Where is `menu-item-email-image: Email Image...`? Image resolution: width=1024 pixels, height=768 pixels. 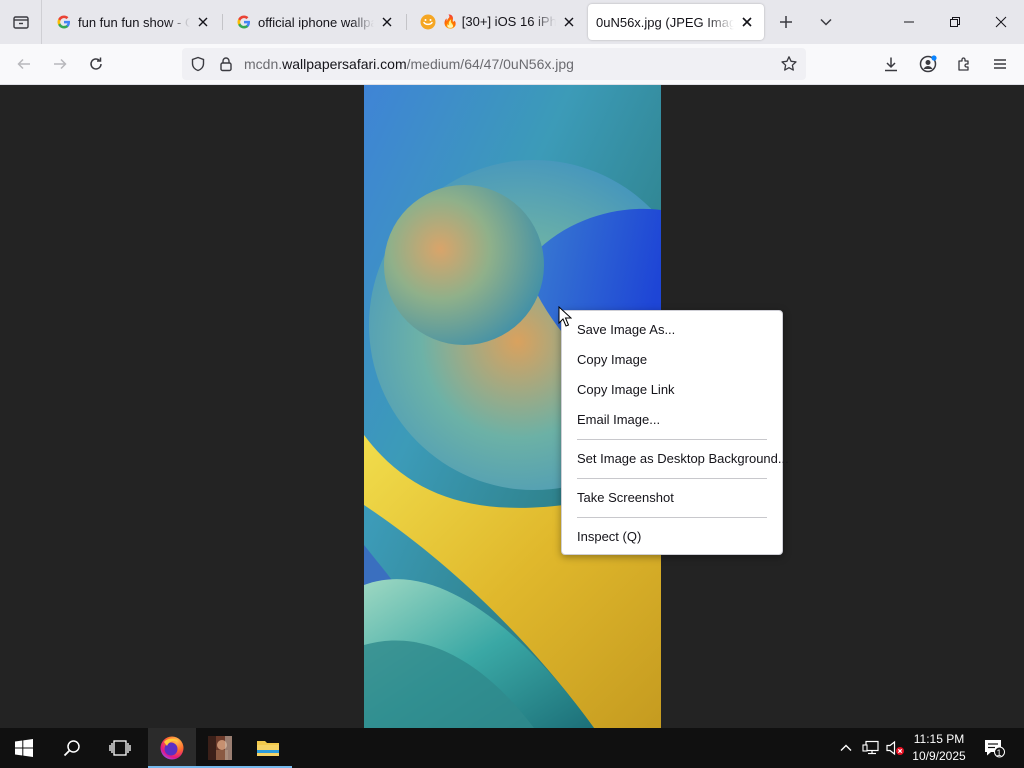 menu-item-email-image: Email Image... is located at coordinates (672, 420).